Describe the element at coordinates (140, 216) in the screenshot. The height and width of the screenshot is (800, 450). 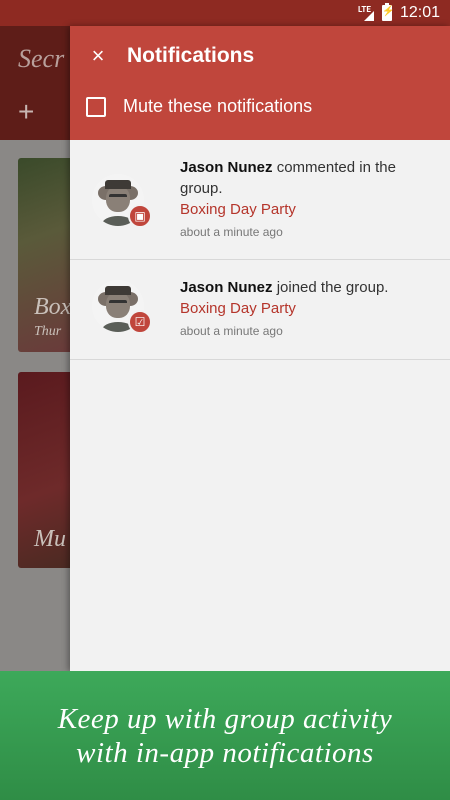
I see `comment-icon: ▣` at that location.